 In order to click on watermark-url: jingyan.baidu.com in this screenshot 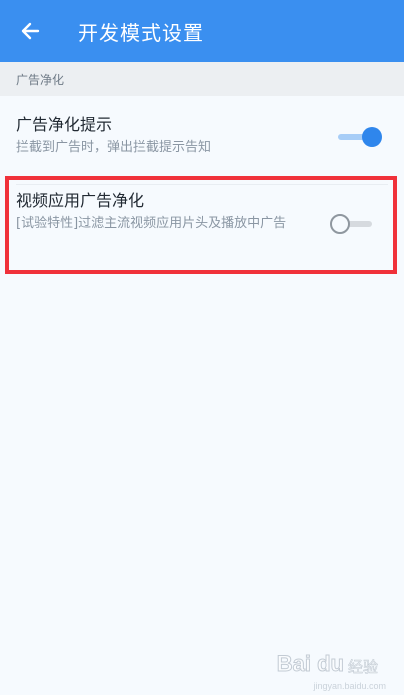, I will do `click(349, 686)`.